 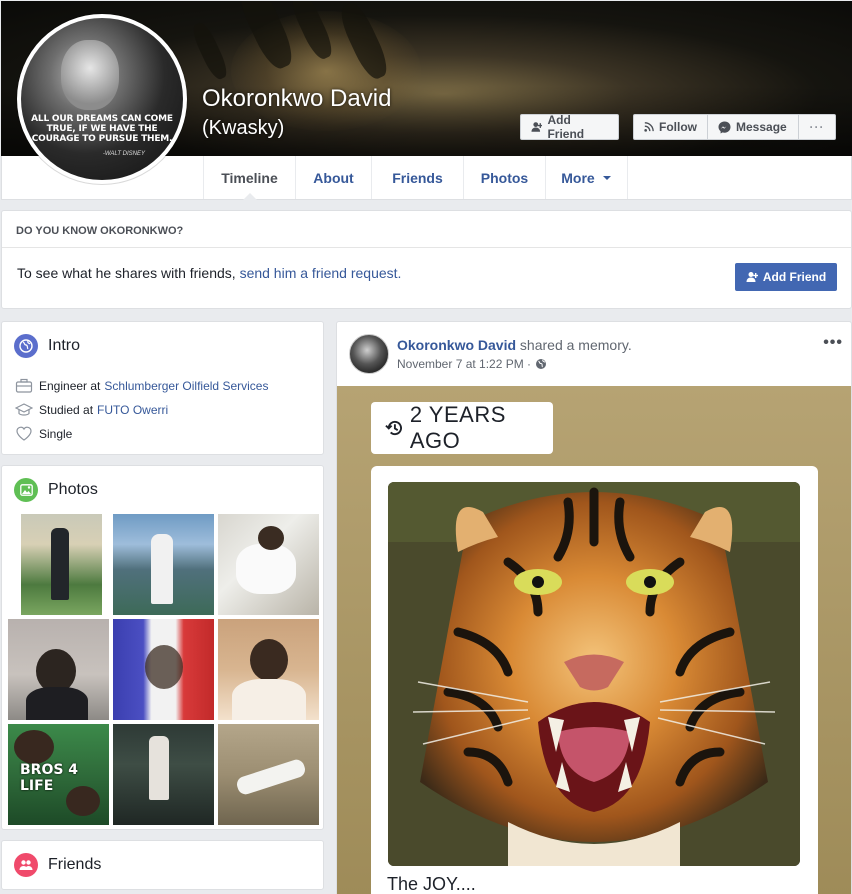 What do you see at coordinates (49, 778) in the screenshot?
I see `photo-overlay-text: BROS 4 LIFE` at bounding box center [49, 778].